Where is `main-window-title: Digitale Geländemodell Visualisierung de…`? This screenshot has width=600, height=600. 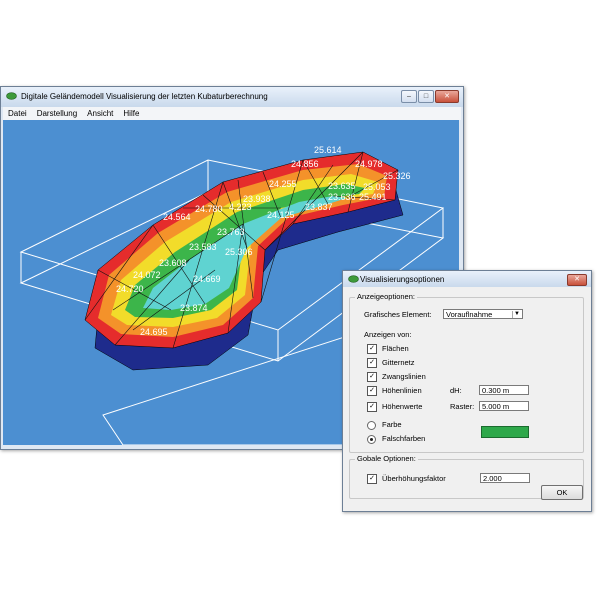
main-window-title: Digitale Geländemodell Visualisierung de… is located at coordinates (144, 96).